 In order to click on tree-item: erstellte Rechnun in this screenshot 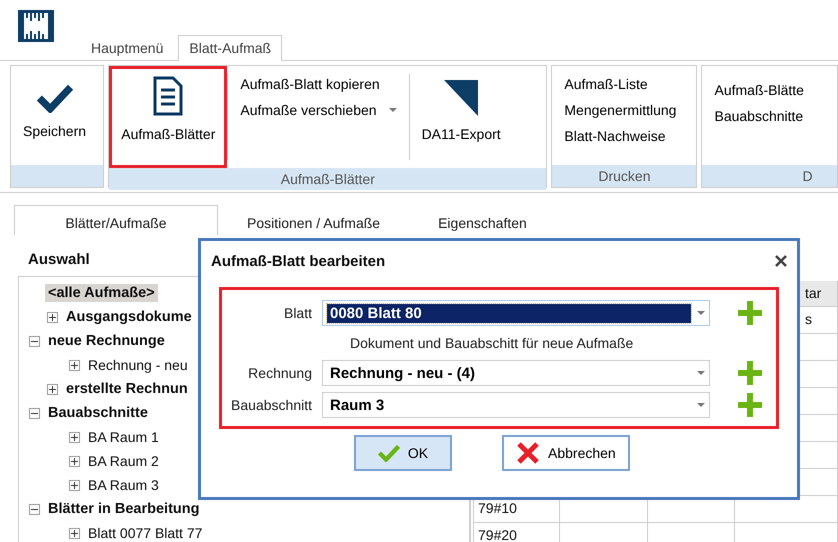, I will do `click(127, 389)`.